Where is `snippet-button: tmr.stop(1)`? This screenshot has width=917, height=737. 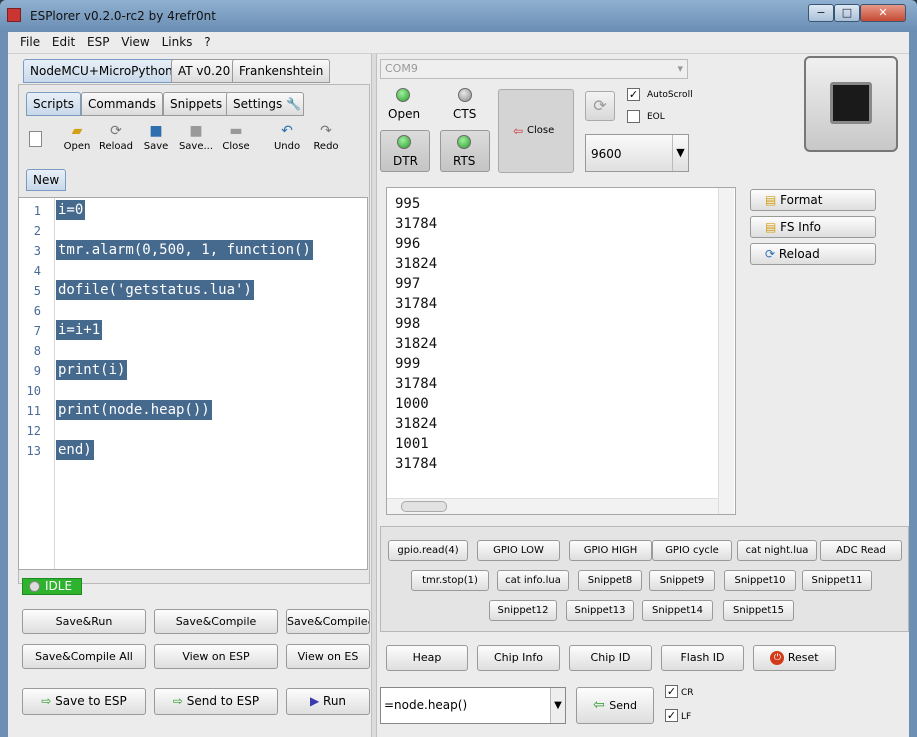 snippet-button: tmr.stop(1) is located at coordinates (450, 580).